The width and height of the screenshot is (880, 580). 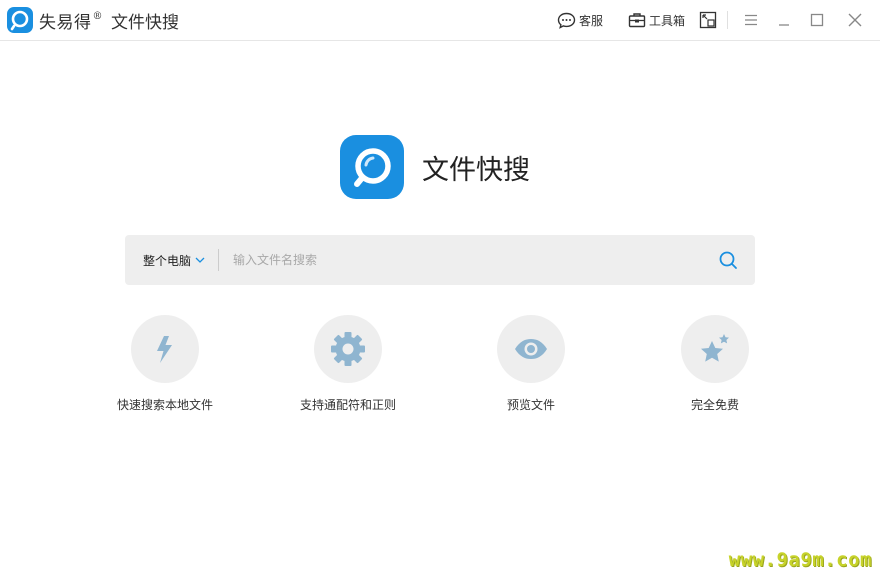 I want to click on lightning-icon, so click(x=164, y=349).